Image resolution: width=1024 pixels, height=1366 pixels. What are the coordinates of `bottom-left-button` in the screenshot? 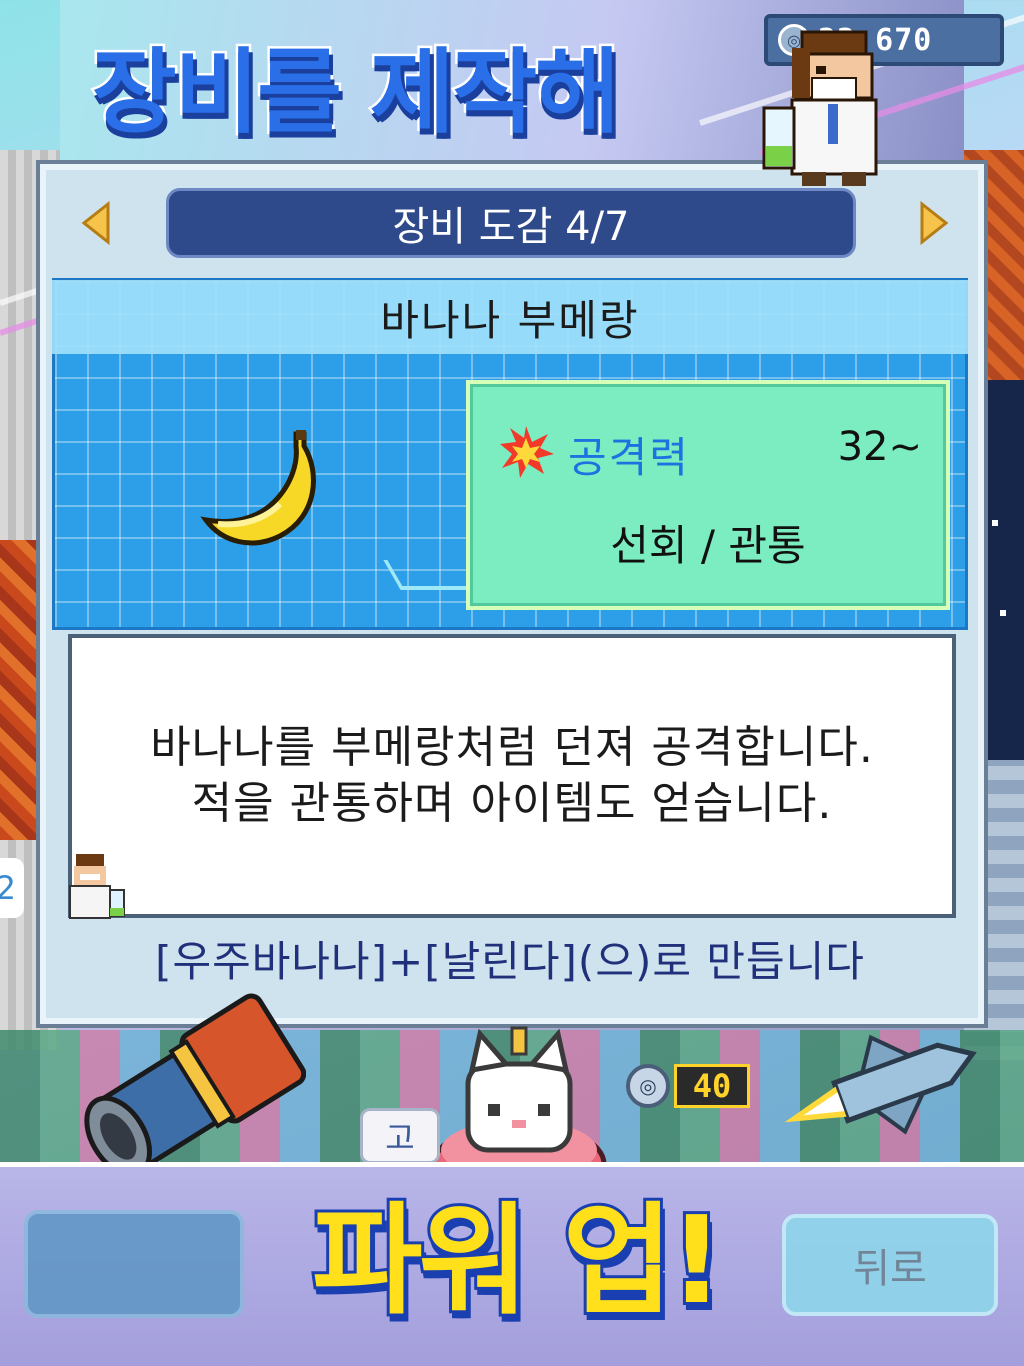 It's located at (134, 1264).